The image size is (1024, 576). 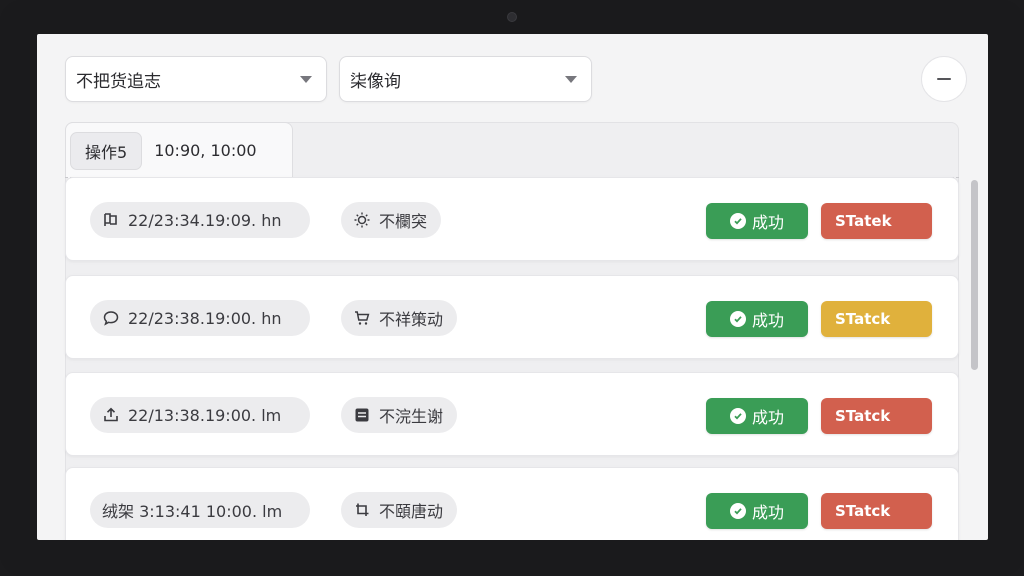 I want to click on crop-icon, so click(x=362, y=509).